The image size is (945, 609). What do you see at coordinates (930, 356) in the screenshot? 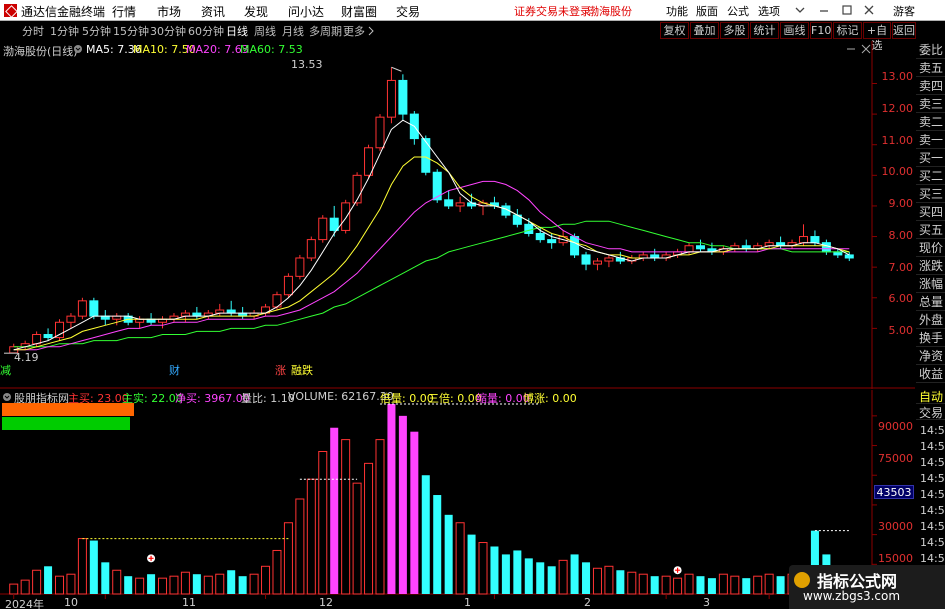
I see `side-tab-17: 净资` at bounding box center [930, 356].